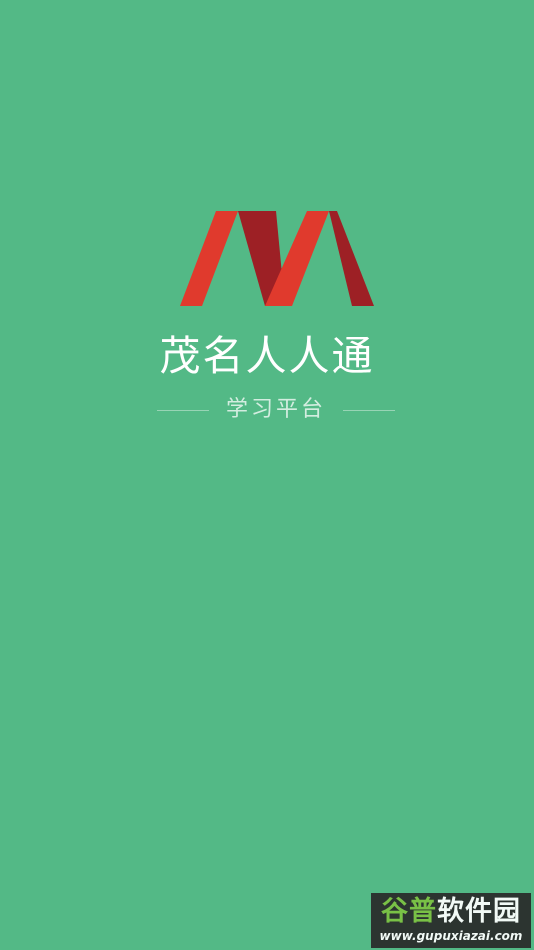 The image size is (534, 950). What do you see at coordinates (209, 258) in the screenshot?
I see `logo-left-stroke` at bounding box center [209, 258].